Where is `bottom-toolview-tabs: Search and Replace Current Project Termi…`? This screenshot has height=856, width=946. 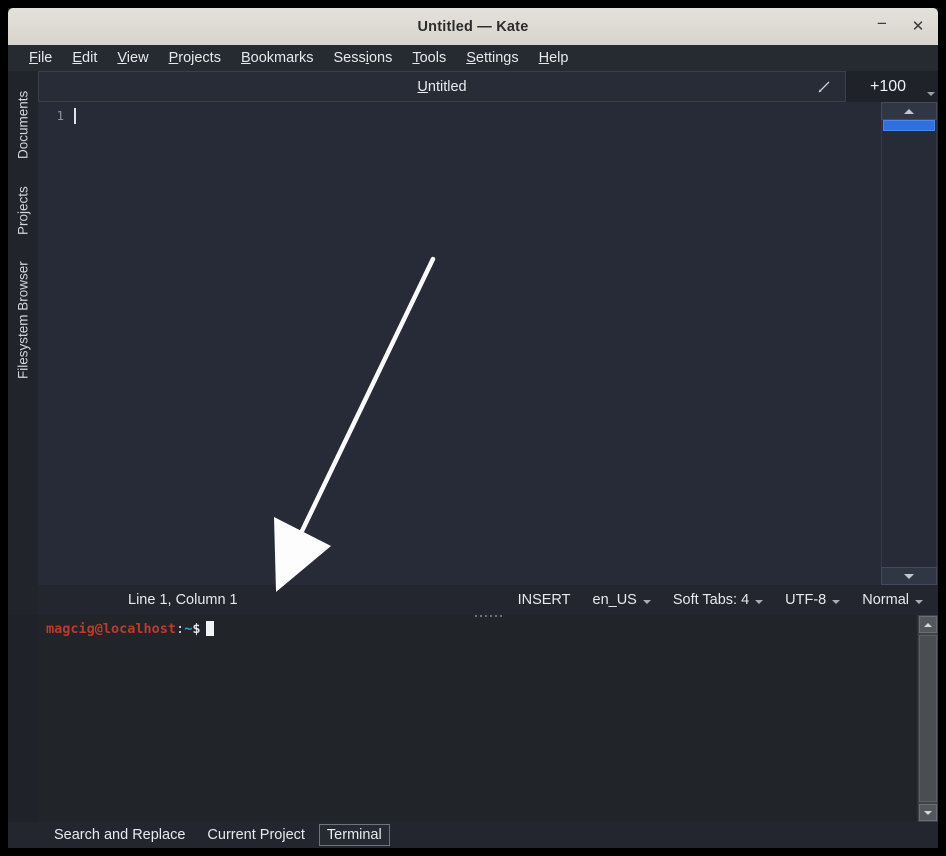 bottom-toolview-tabs: Search and Replace Current Project Termi… is located at coordinates (473, 835).